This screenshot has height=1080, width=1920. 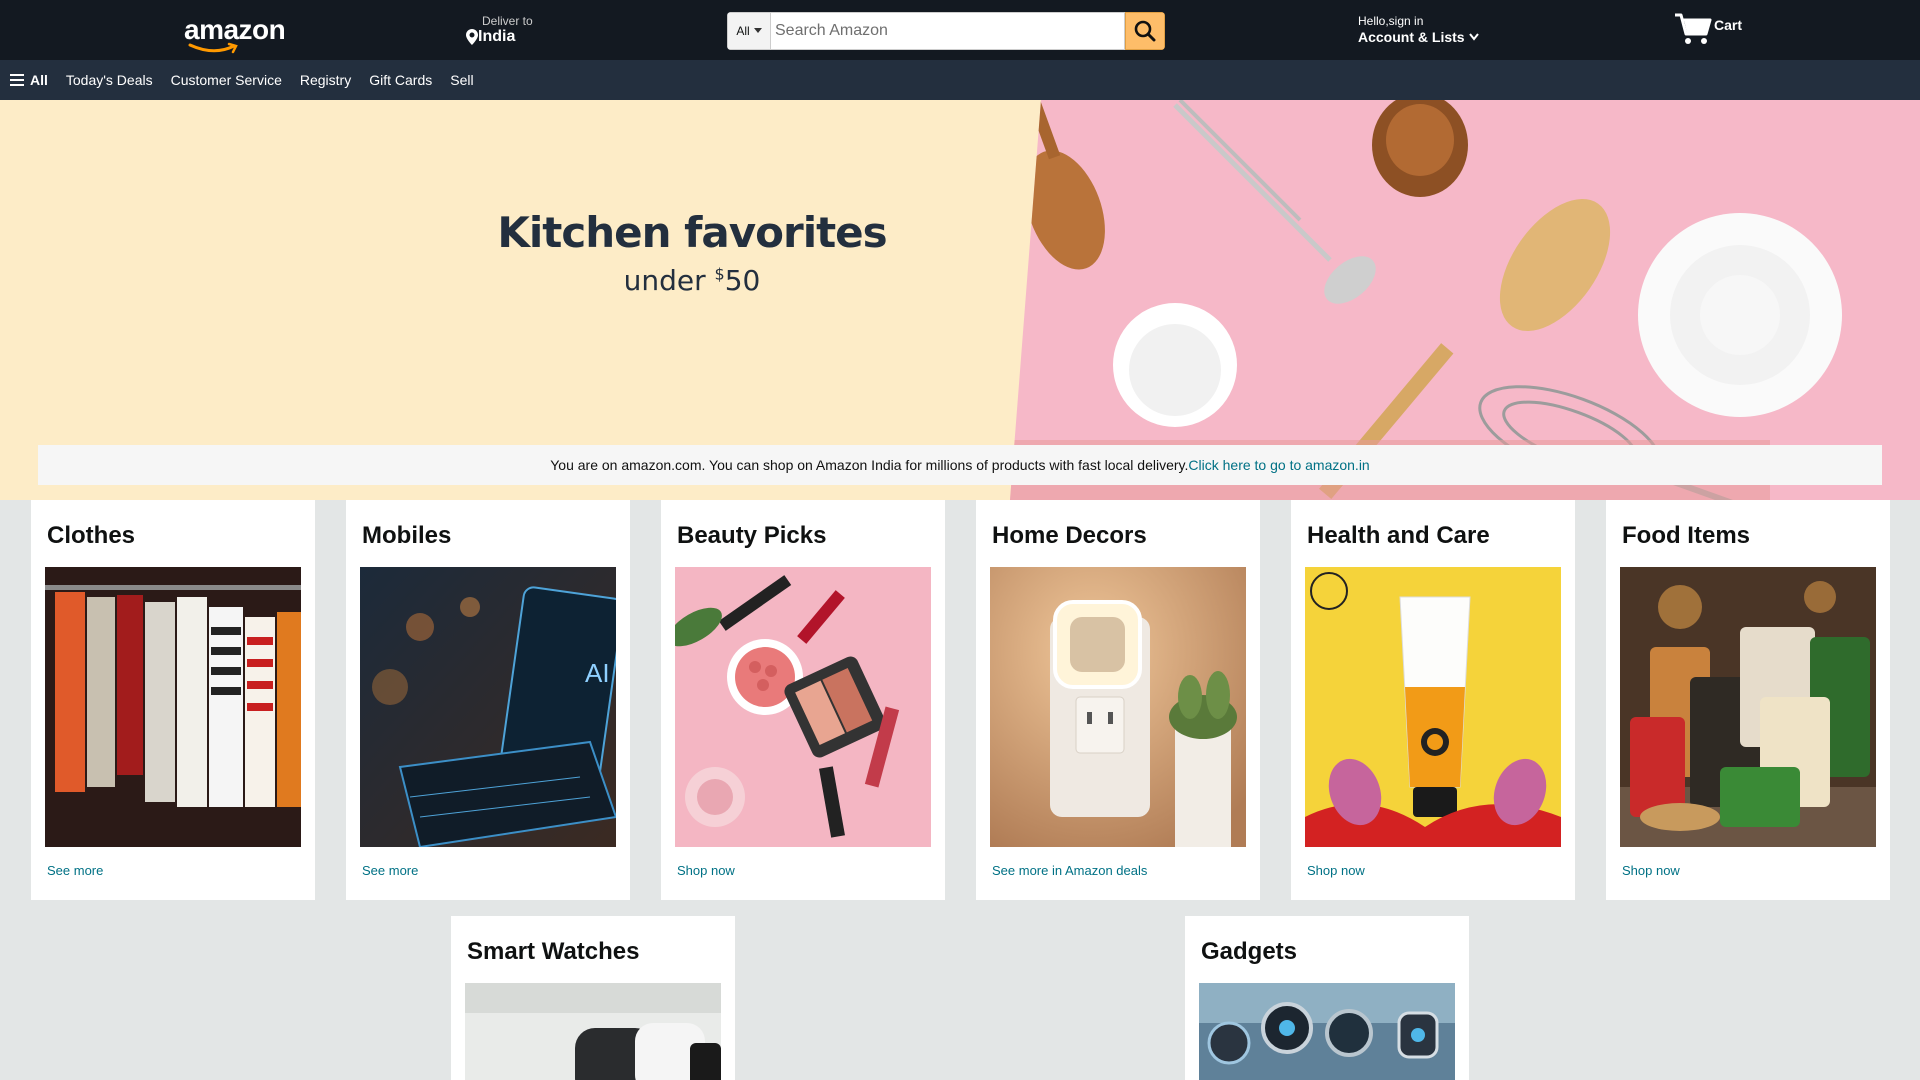 What do you see at coordinates (226, 80) in the screenshot?
I see `nav-item-customer-service: Customer Service` at bounding box center [226, 80].